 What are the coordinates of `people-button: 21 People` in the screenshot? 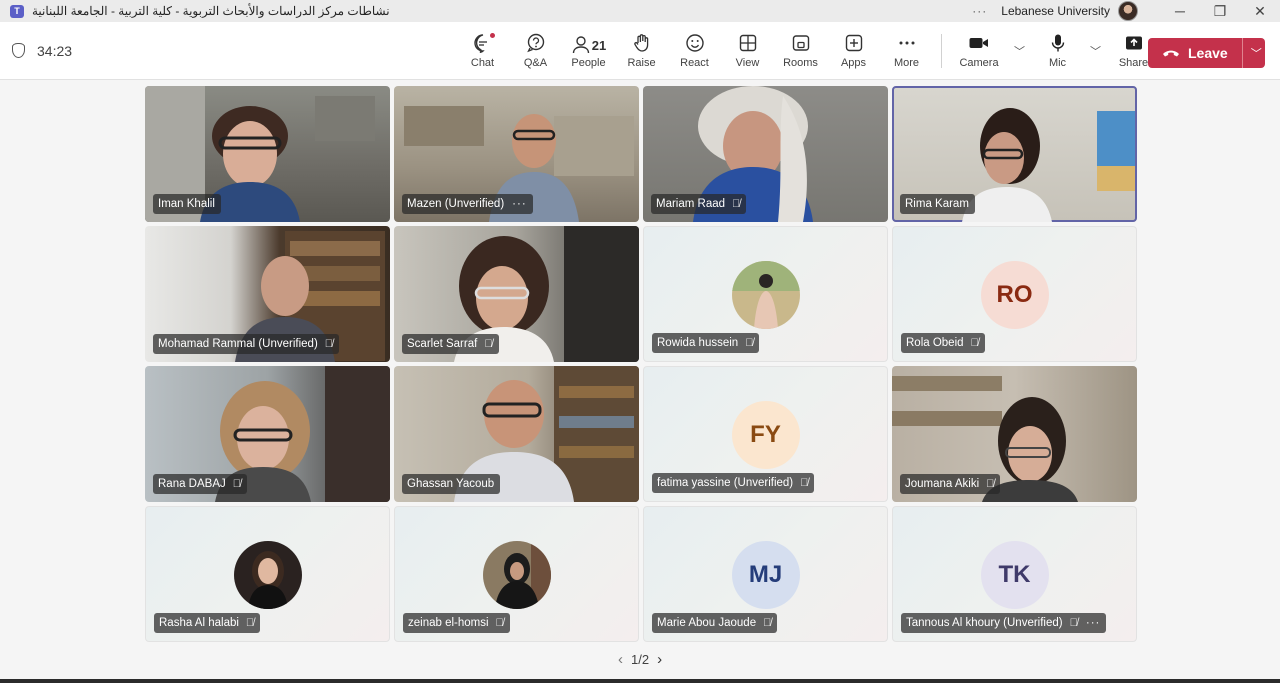 It's located at (588, 51).